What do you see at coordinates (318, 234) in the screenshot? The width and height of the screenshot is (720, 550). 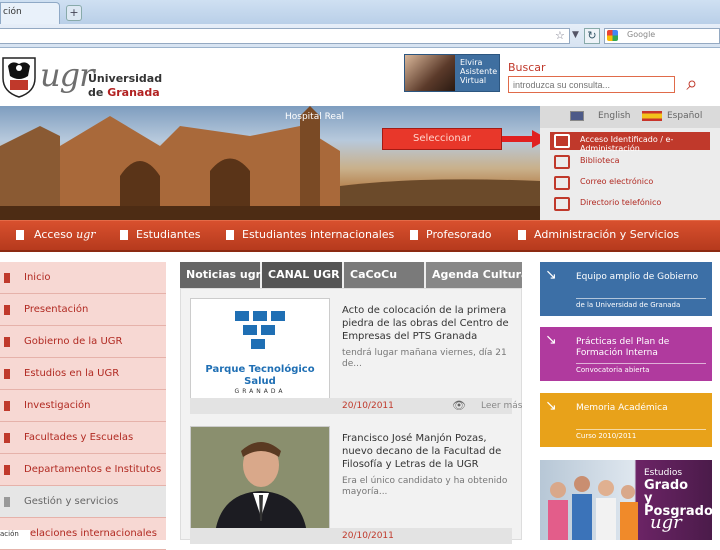 I see `nav-item-estudiantes-internacionales: Estudiantes internacionales` at bounding box center [318, 234].